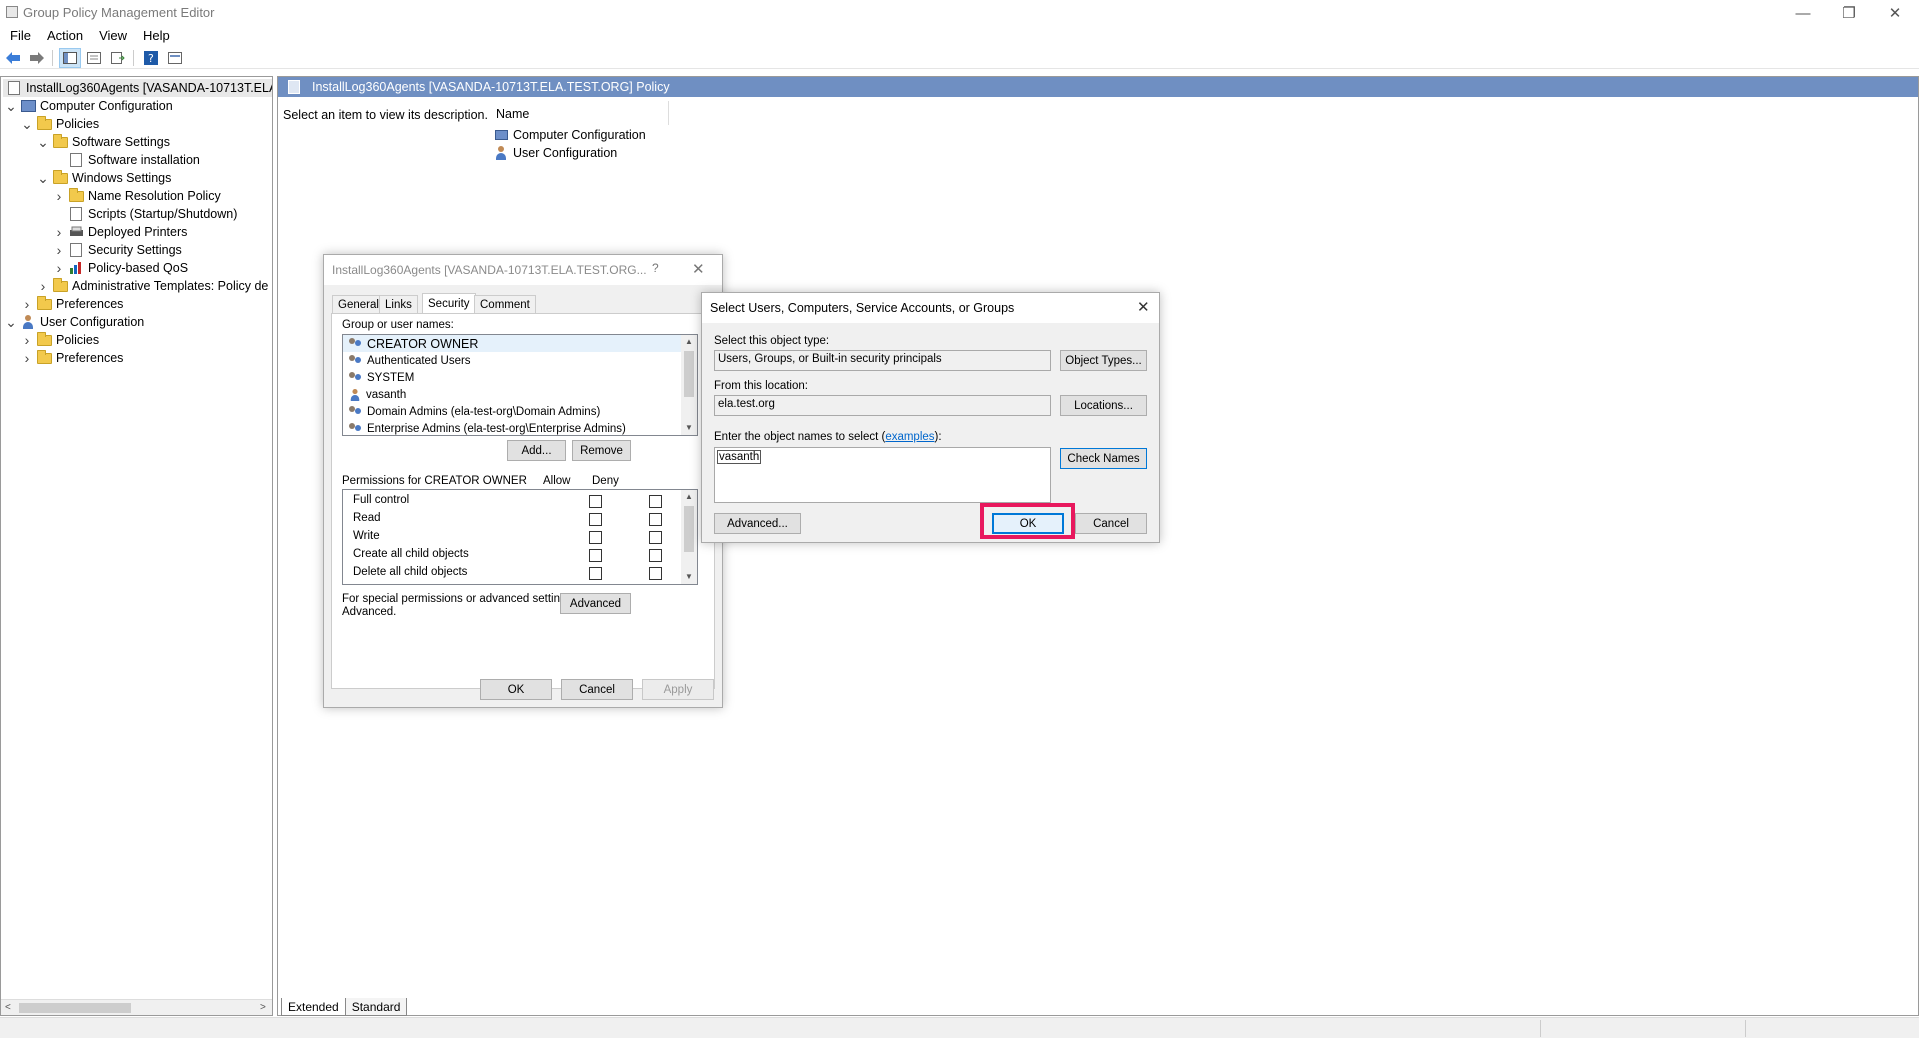 This screenshot has width=1919, height=1038. Describe the element at coordinates (117, 250) in the screenshot. I see `tree-item: › Security Settings` at that location.